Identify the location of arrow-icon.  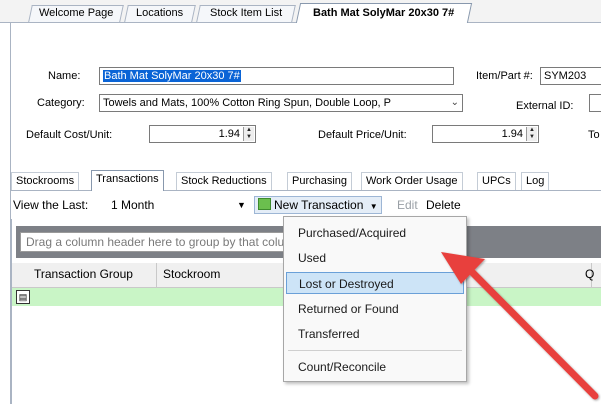
(520, 326).